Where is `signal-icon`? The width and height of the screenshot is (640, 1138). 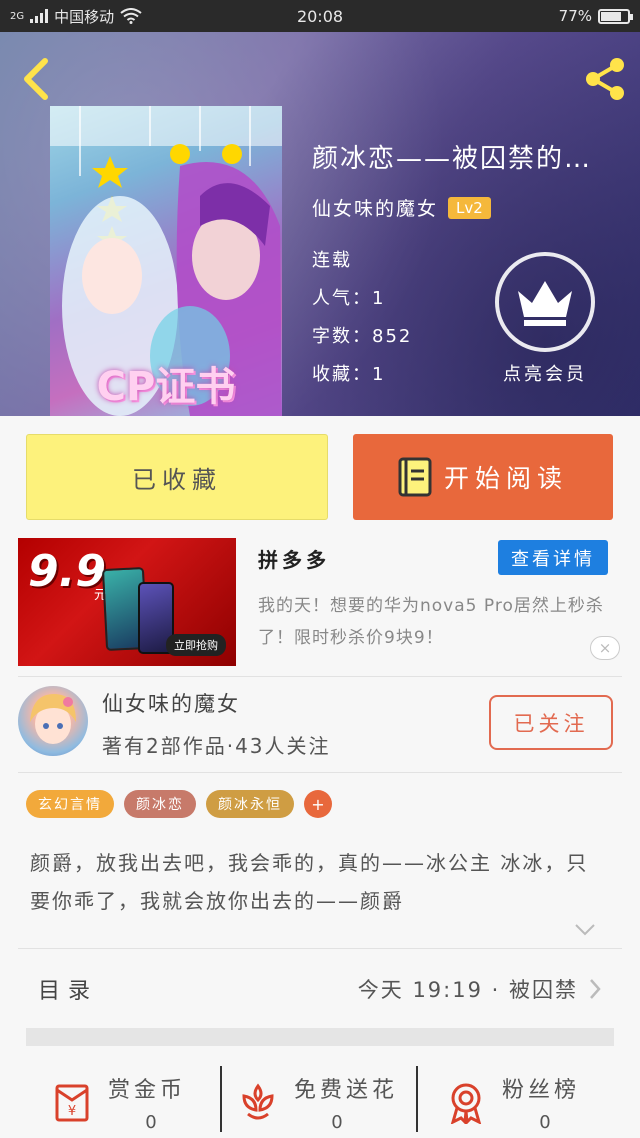
signal-icon is located at coordinates (39, 16).